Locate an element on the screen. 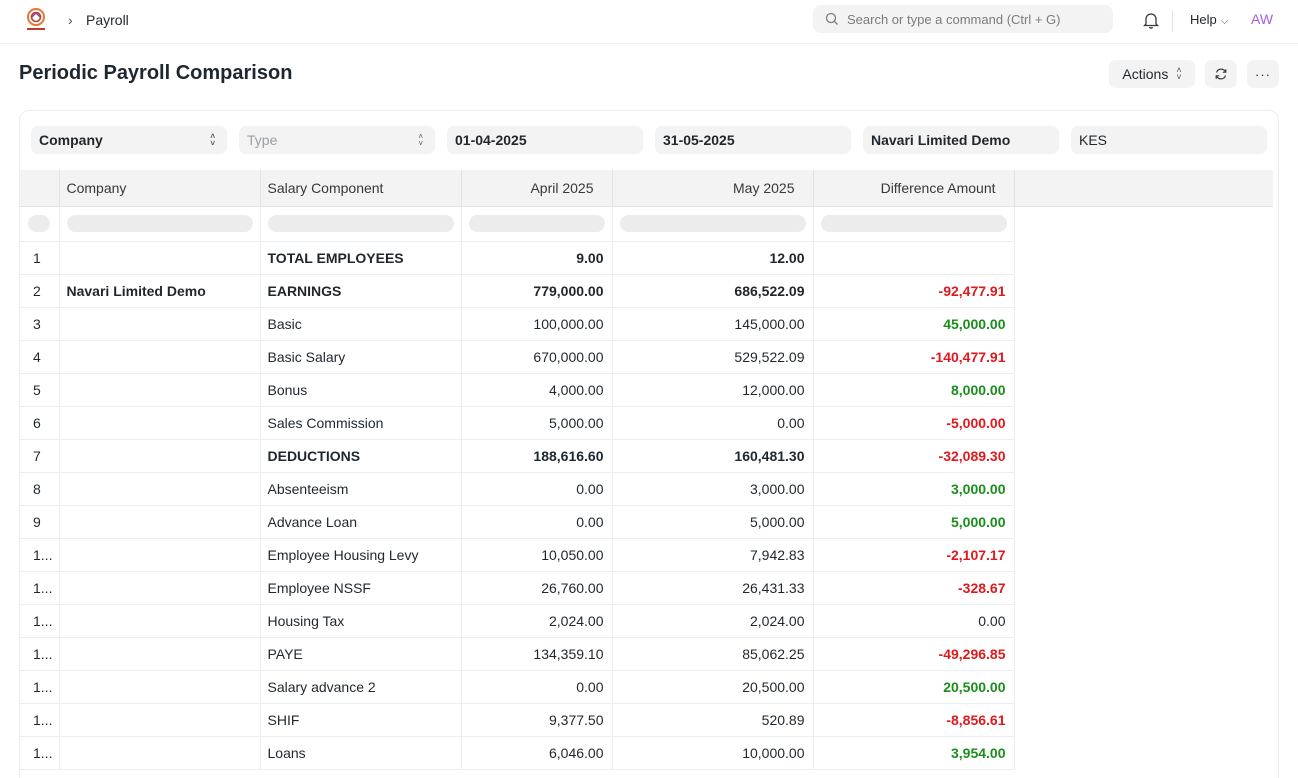  column-header: Difference Amount is located at coordinates (914, 188).